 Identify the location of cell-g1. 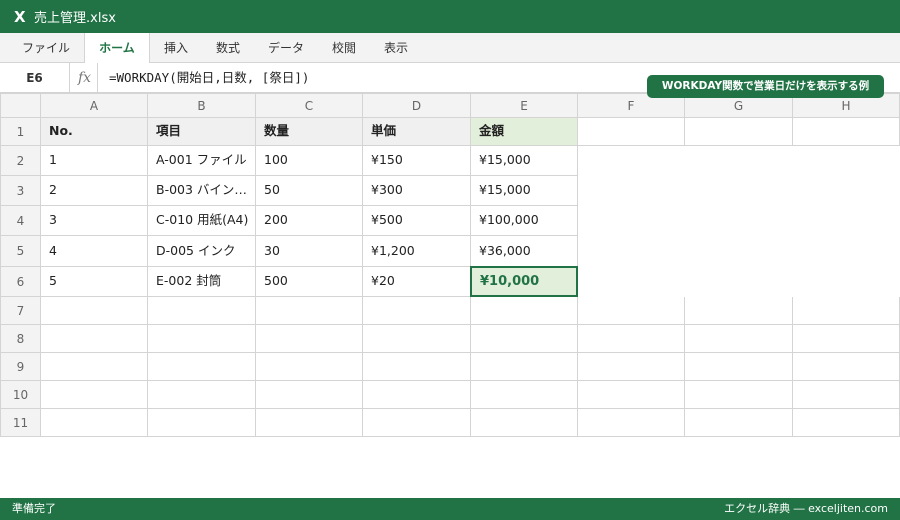
(739, 132).